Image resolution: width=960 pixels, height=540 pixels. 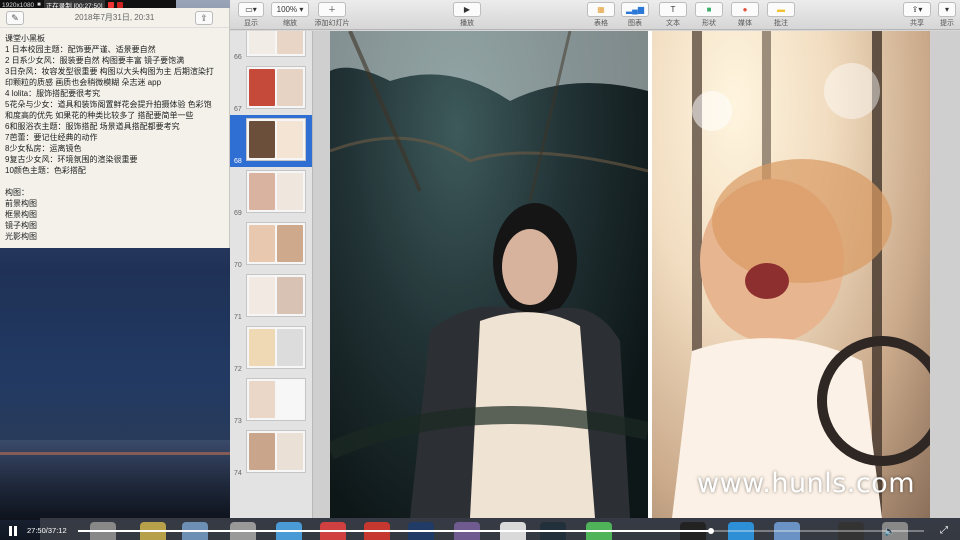 What do you see at coordinates (290, 9) in the screenshot?
I see `zoom-select: 100% ▾` at bounding box center [290, 9].